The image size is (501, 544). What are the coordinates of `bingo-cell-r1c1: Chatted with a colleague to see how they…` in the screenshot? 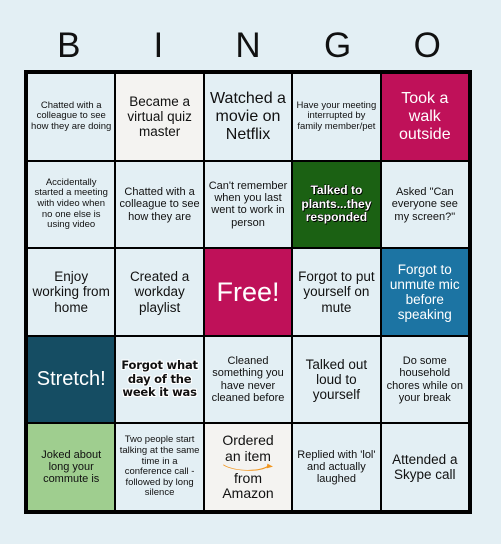 It's located at (71, 117).